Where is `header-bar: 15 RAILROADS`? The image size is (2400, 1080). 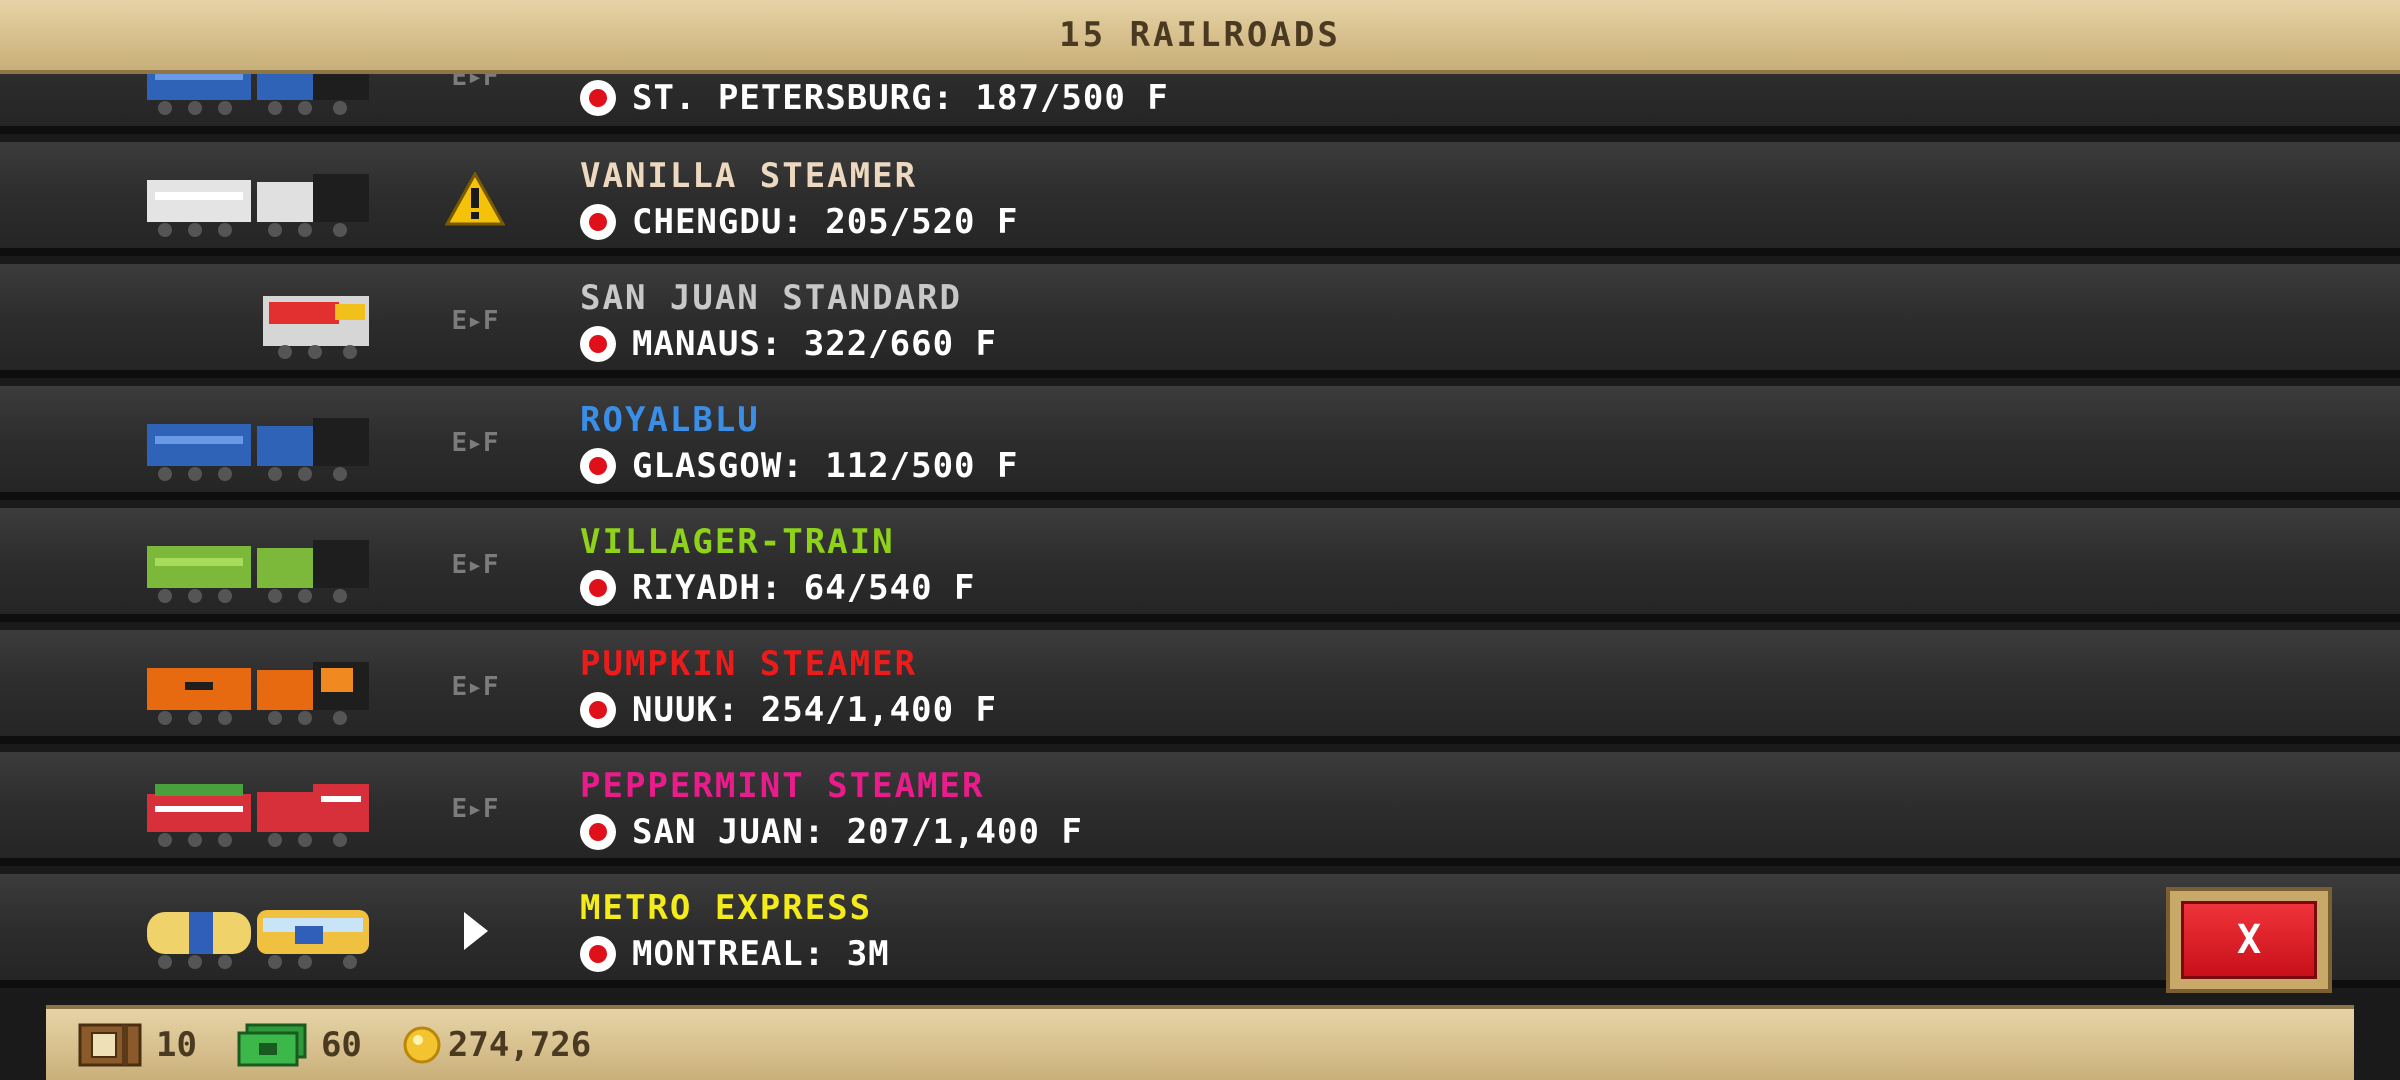
header-bar: 15 RAILROADS is located at coordinates (1200, 37).